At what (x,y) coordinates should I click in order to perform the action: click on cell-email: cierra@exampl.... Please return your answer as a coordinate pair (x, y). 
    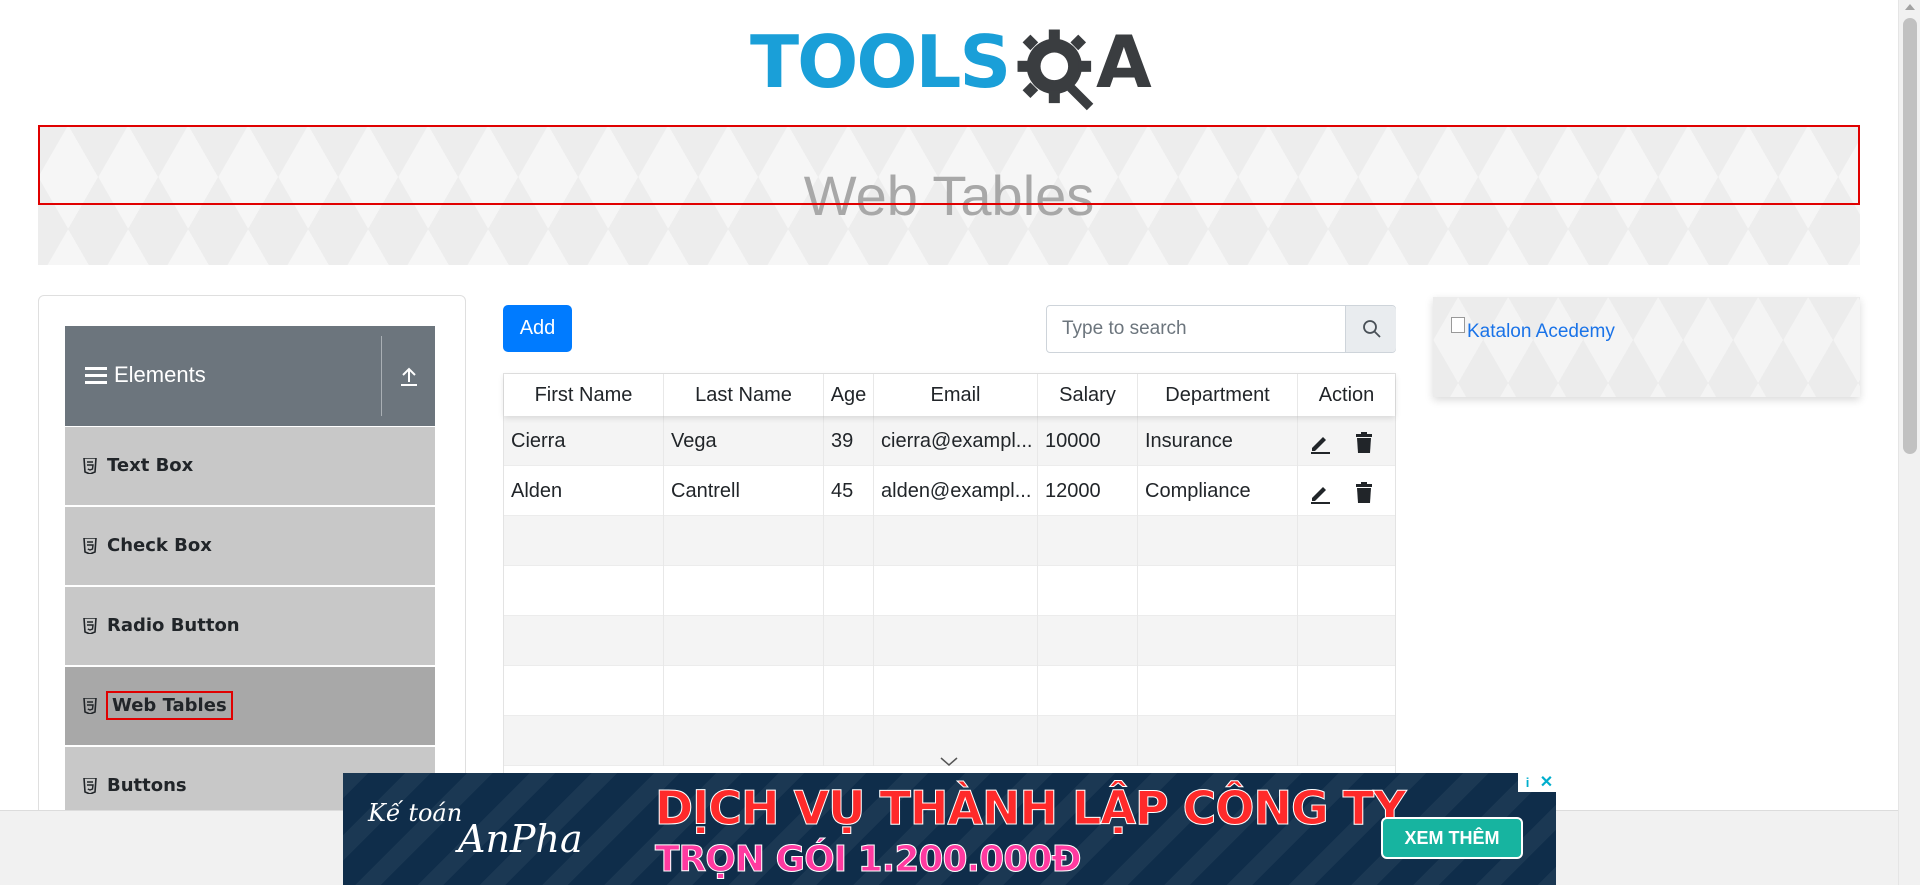
    Looking at the image, I should click on (956, 441).